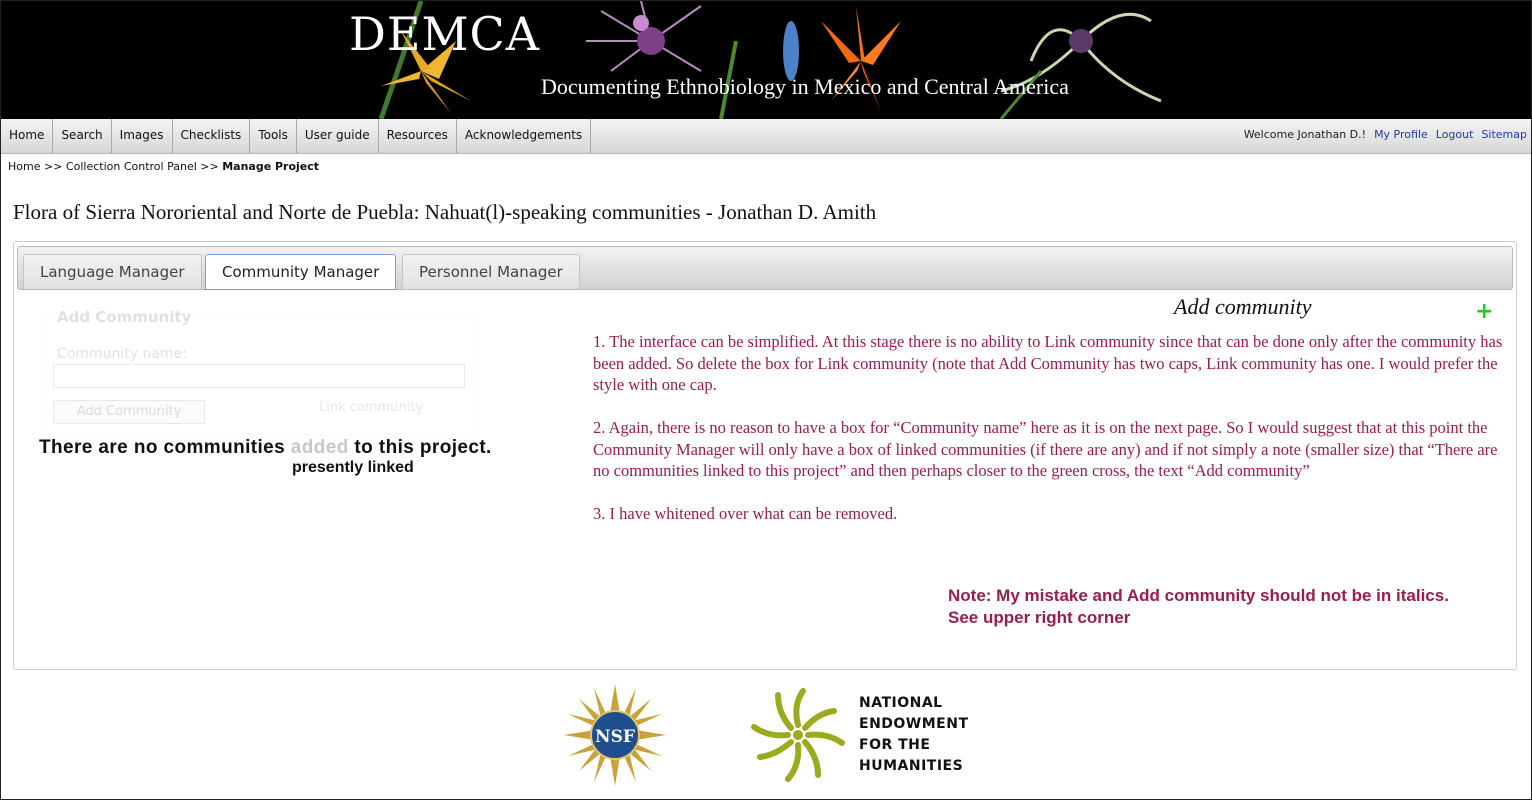  What do you see at coordinates (82, 136) in the screenshot?
I see `nav-search: Search` at bounding box center [82, 136].